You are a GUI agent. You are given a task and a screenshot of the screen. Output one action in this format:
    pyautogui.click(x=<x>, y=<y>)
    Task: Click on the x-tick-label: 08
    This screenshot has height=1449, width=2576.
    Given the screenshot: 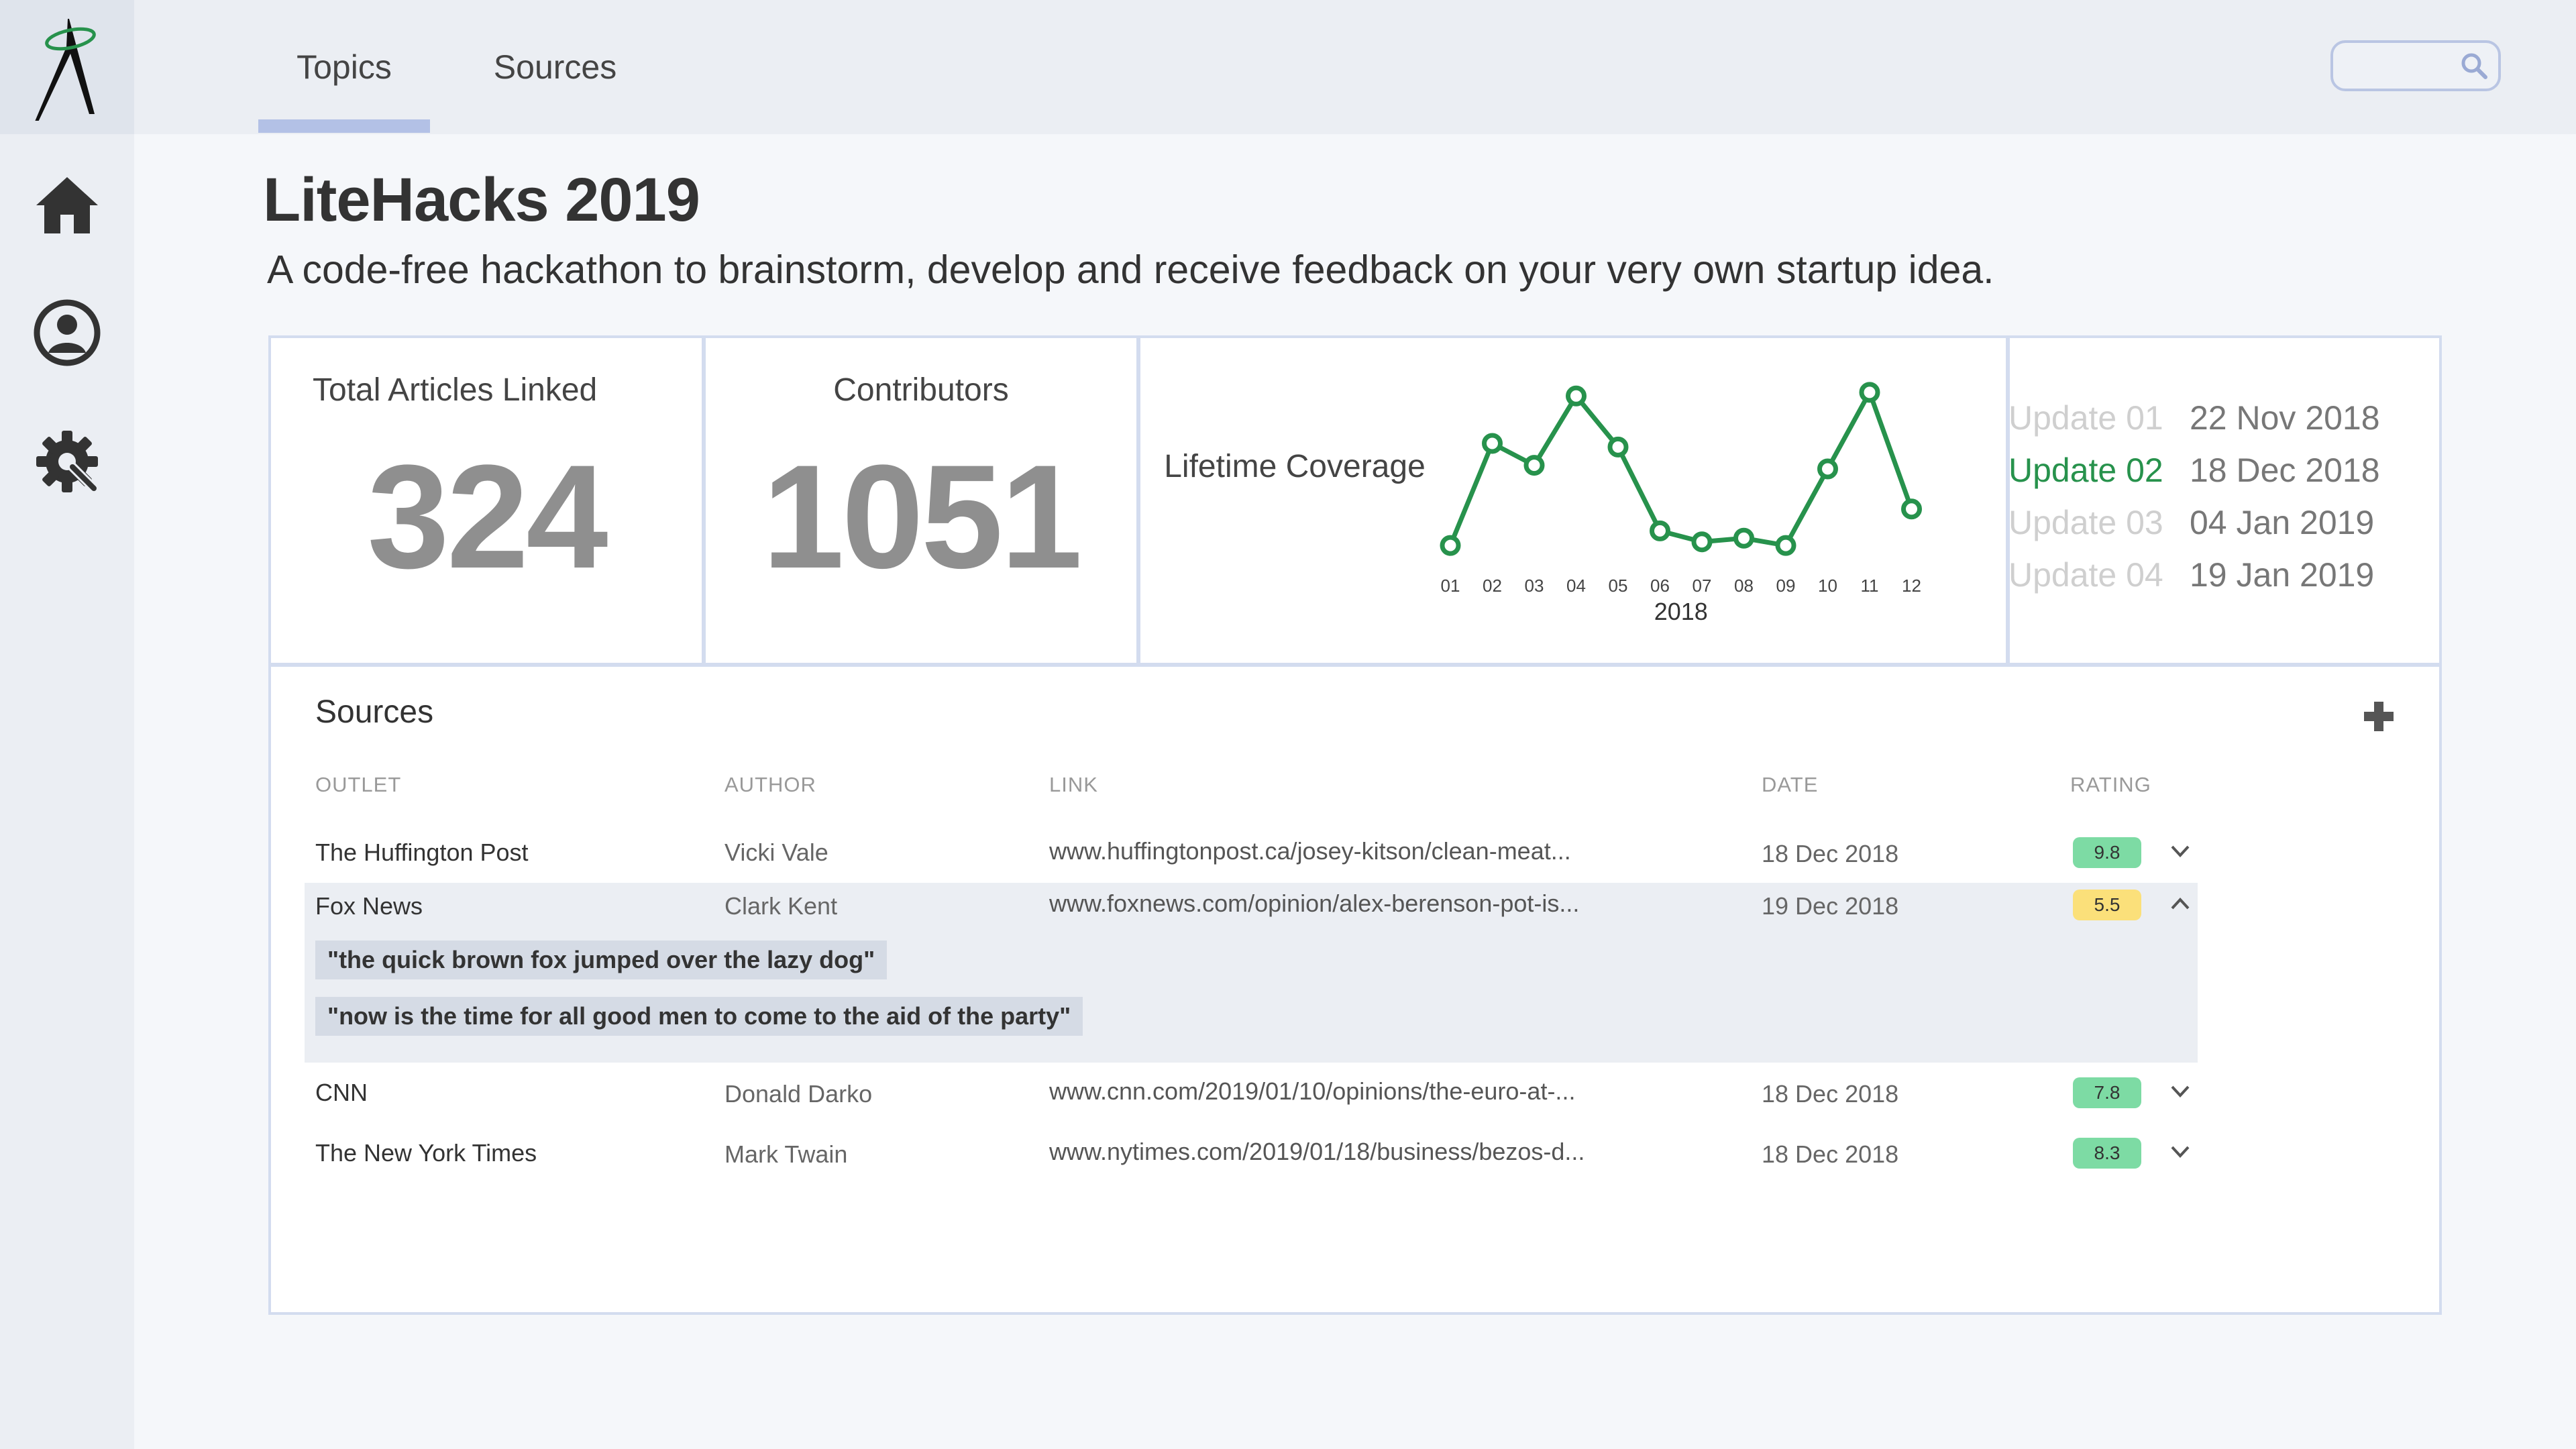 What is the action you would take?
    pyautogui.click(x=1744, y=586)
    